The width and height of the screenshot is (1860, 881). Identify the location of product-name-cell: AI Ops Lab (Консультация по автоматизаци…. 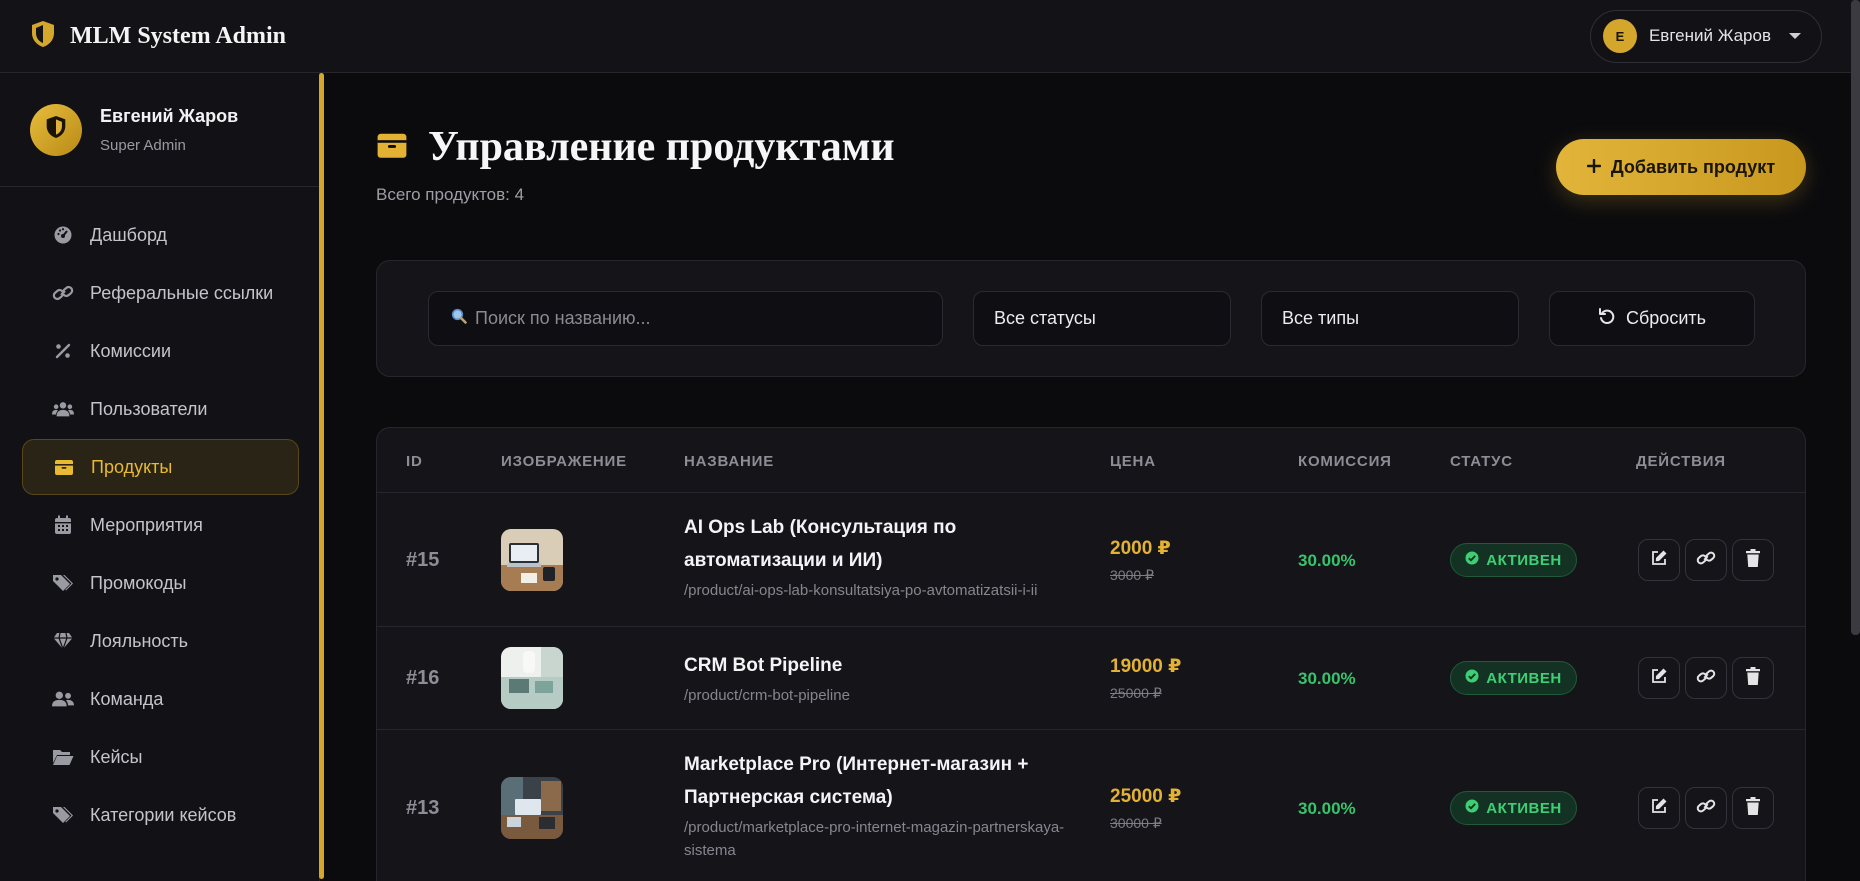
(884, 556).